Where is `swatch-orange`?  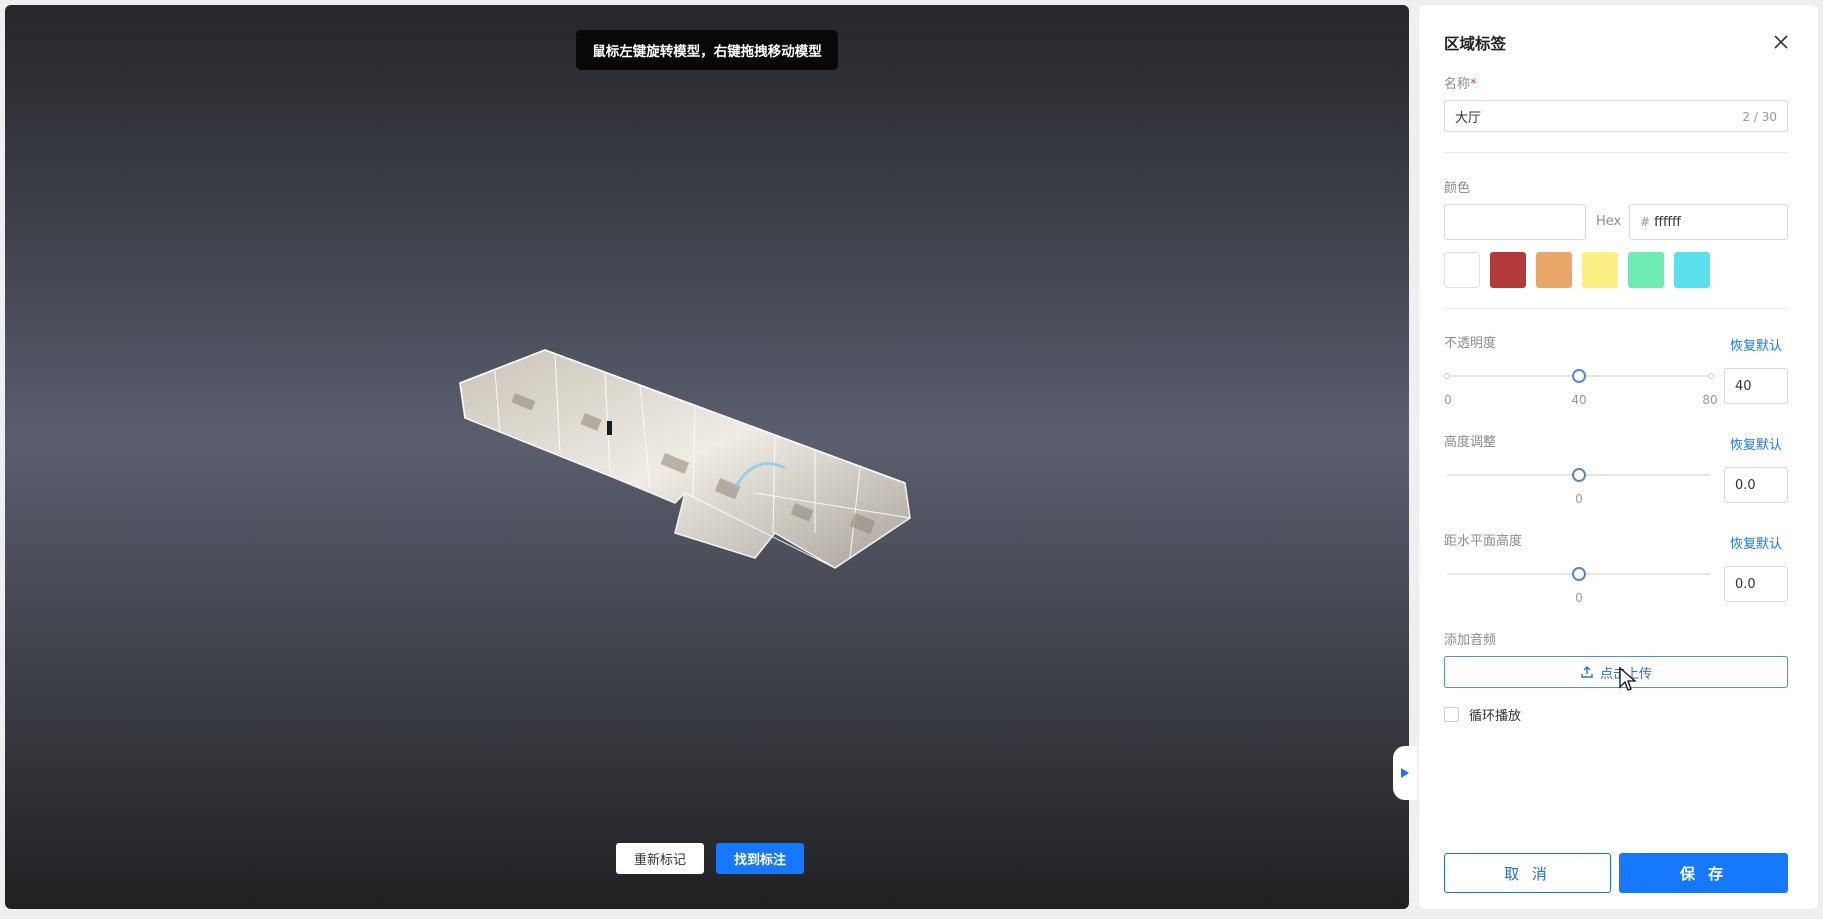
swatch-orange is located at coordinates (1554, 270).